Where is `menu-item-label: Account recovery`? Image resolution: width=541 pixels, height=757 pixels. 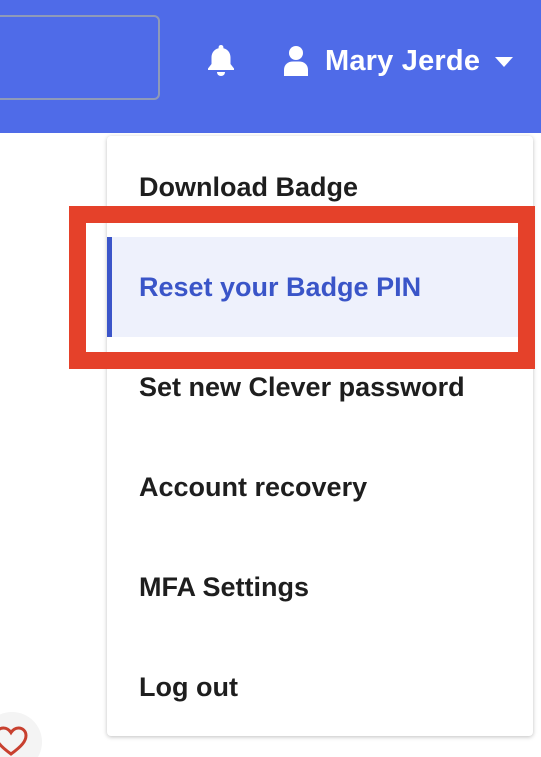
menu-item-label: Account recovery is located at coordinates (253, 486).